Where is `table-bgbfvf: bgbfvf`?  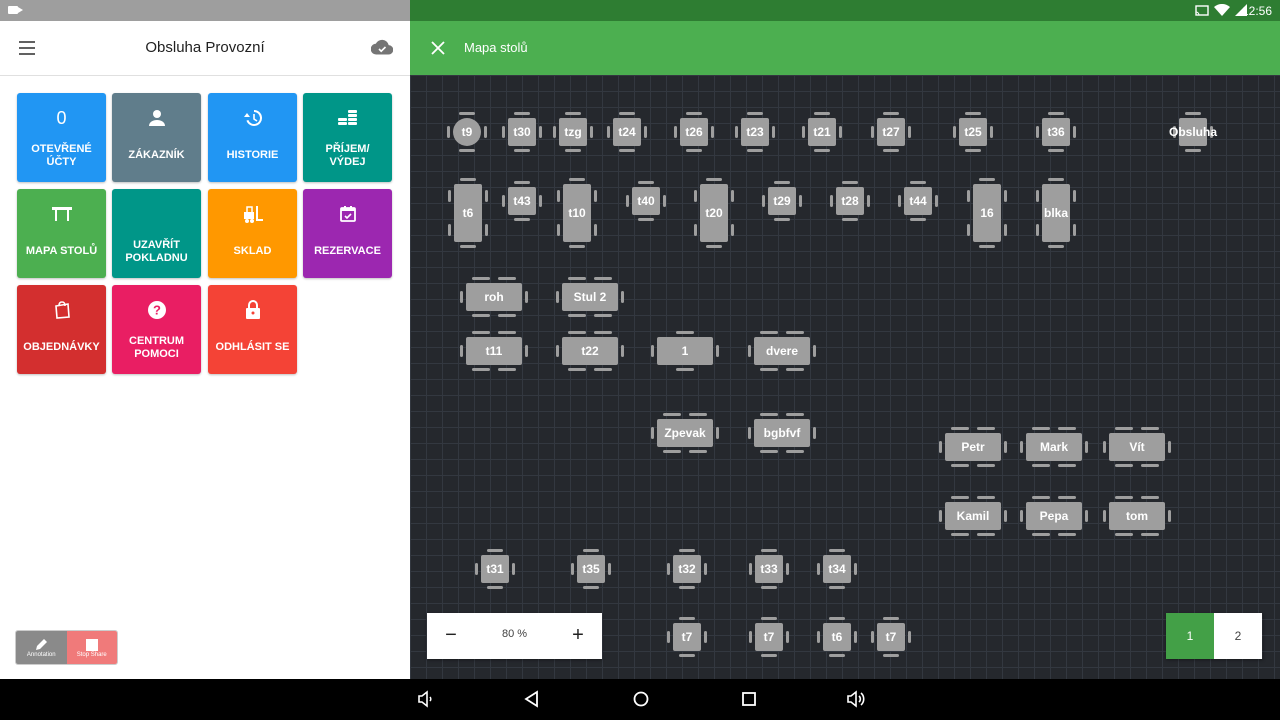
table-bgbfvf: bgbfvf is located at coordinates (782, 433).